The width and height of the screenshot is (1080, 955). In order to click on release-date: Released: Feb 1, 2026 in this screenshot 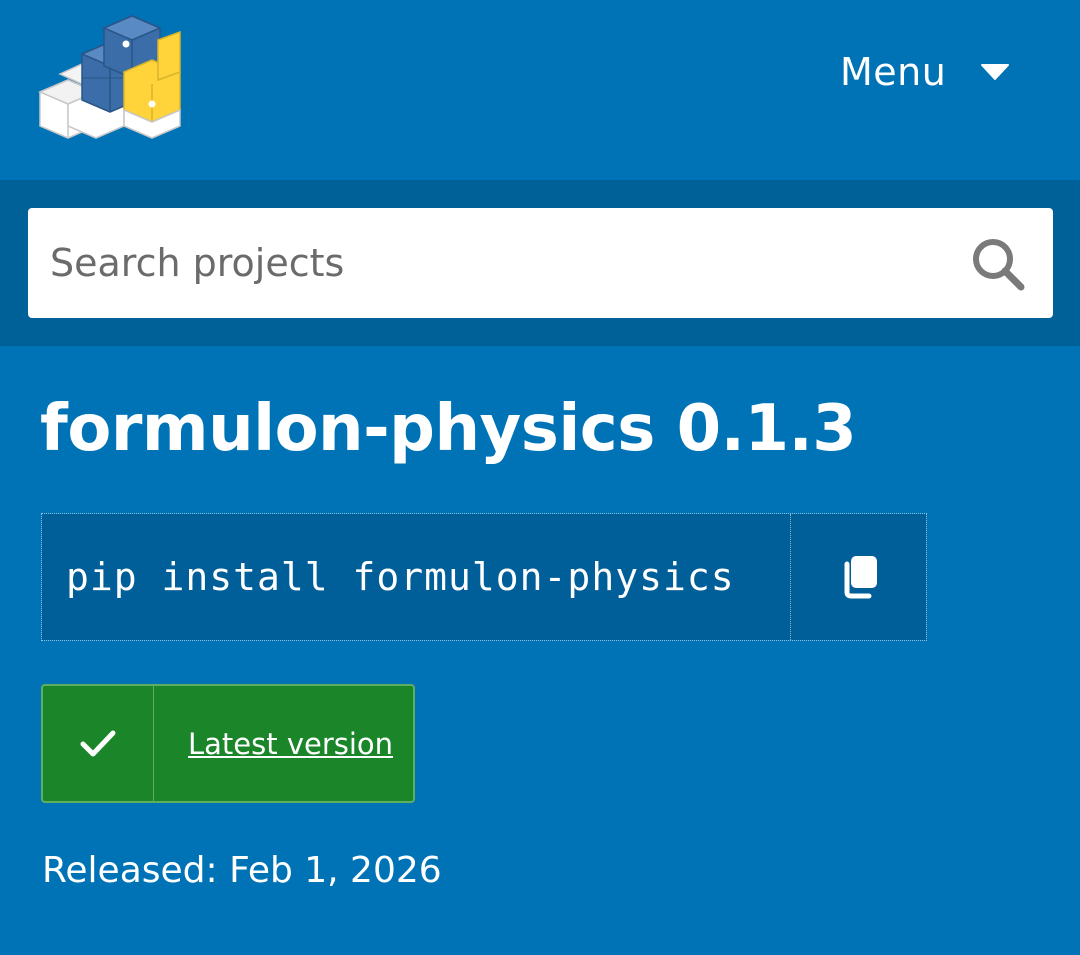, I will do `click(242, 870)`.